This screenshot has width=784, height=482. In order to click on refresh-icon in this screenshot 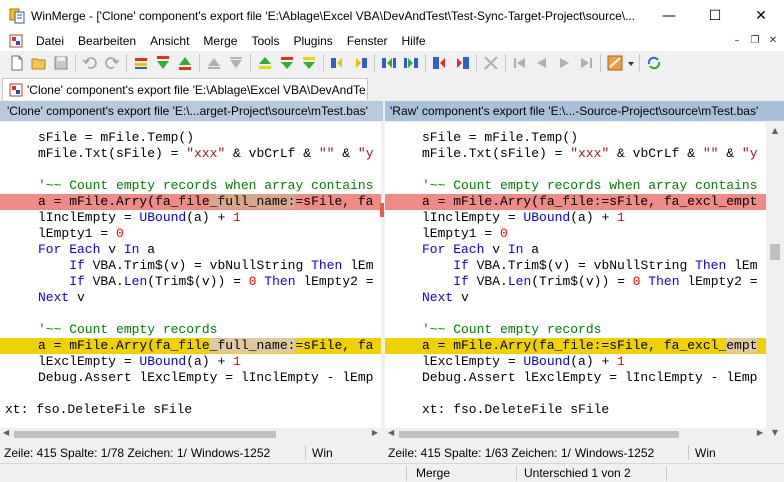, I will do `click(654, 63)`.